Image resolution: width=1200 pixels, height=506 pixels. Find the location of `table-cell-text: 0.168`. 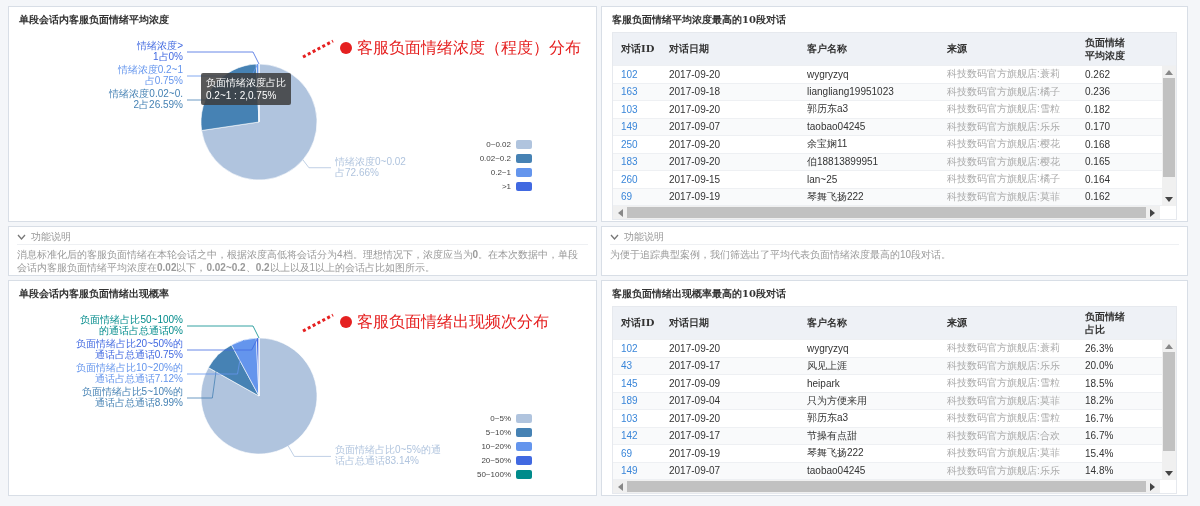

table-cell-text: 0.168 is located at coordinates (1098, 144).